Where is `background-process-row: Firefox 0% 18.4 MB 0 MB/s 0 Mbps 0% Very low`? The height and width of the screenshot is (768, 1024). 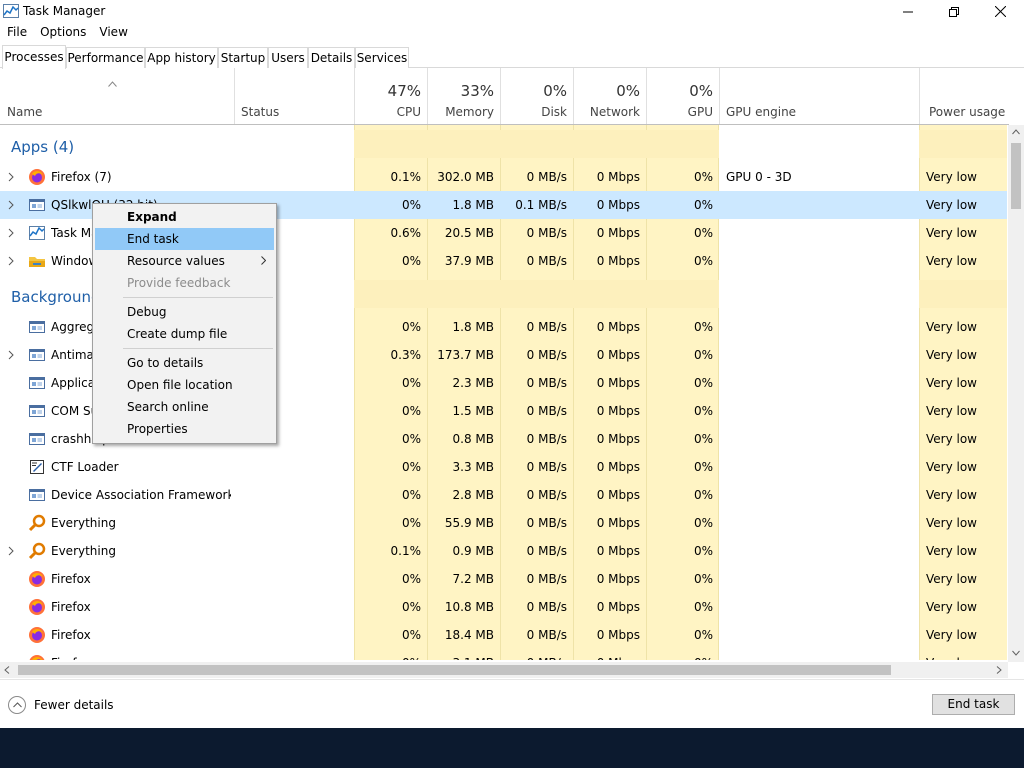 background-process-row: Firefox 0% 18.4 MB 0 MB/s 0 Mbps 0% Very low is located at coordinates (503, 635).